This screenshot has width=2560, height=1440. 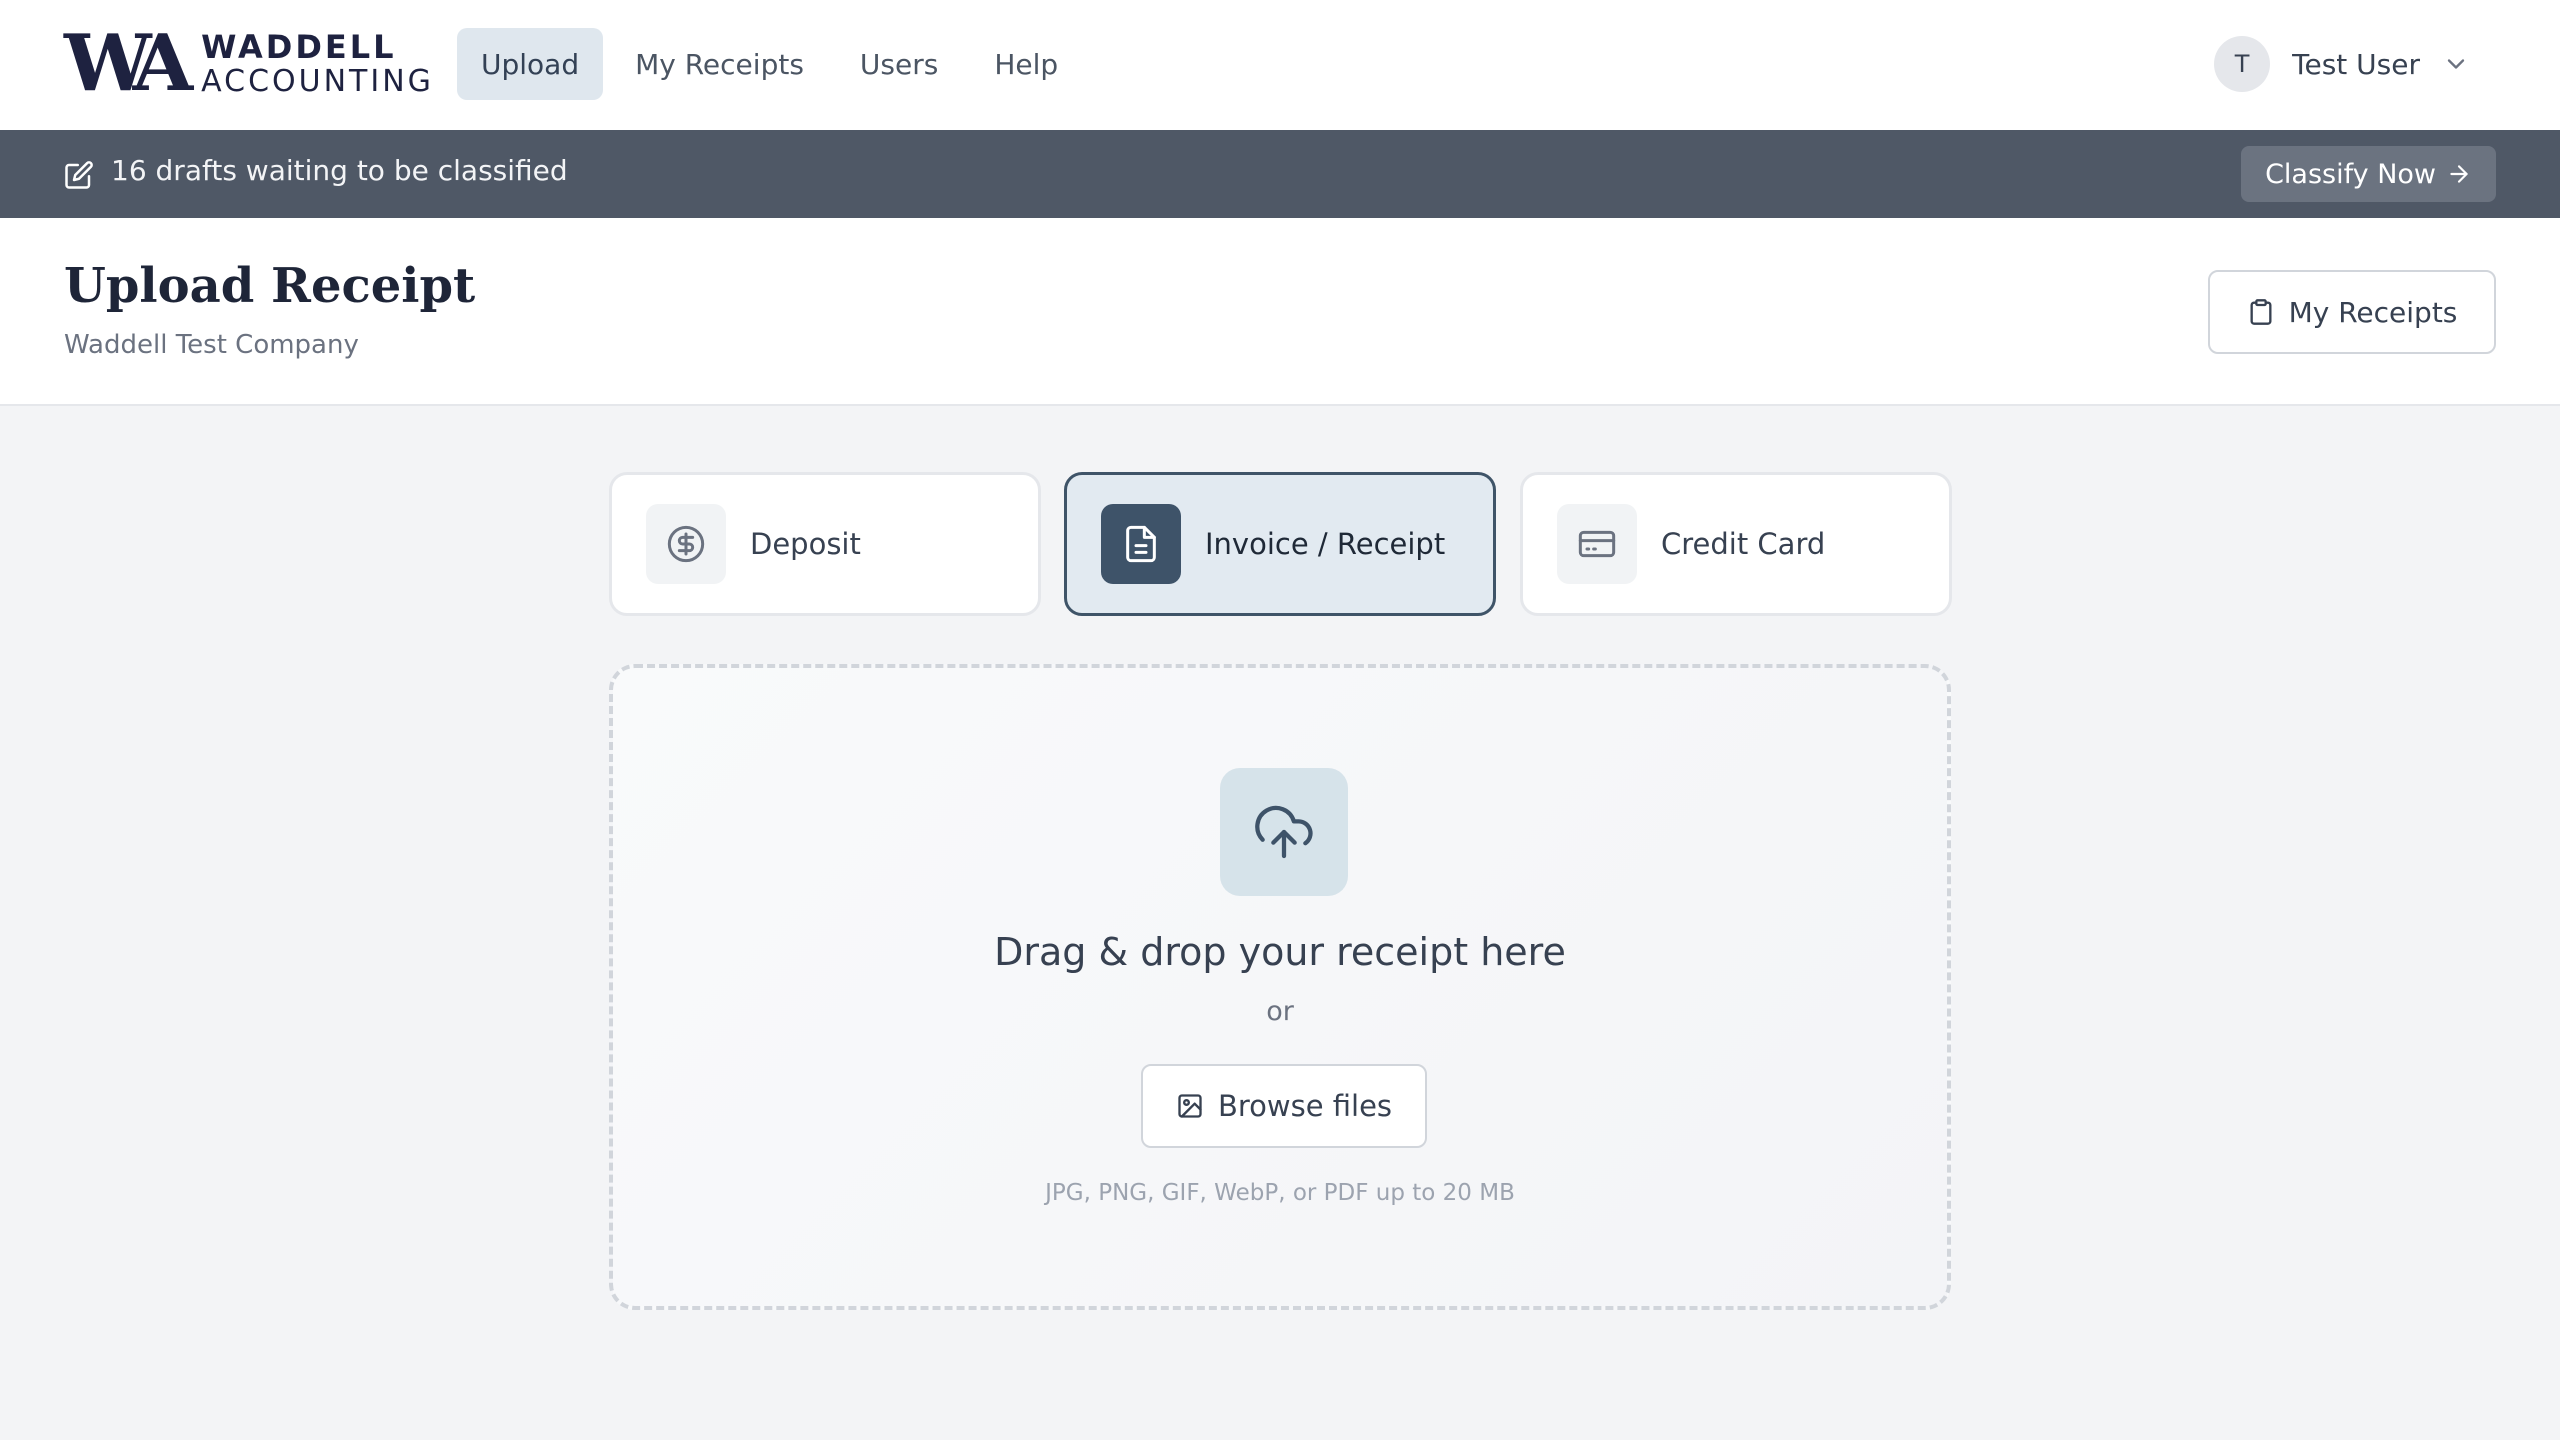 I want to click on nav-item-help: Help, so click(x=1026, y=64).